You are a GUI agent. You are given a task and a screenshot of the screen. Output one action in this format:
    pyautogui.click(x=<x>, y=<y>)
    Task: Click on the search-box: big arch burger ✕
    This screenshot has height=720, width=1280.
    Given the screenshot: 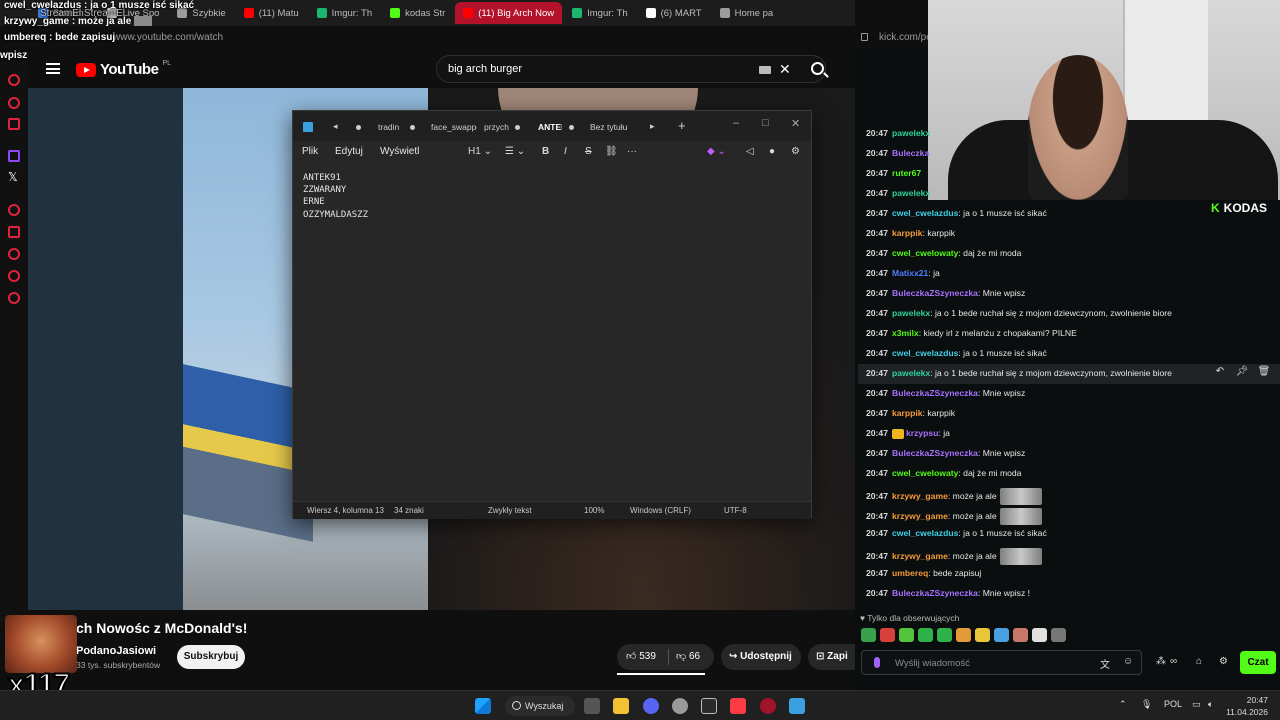 What is the action you would take?
    pyautogui.click(x=631, y=69)
    